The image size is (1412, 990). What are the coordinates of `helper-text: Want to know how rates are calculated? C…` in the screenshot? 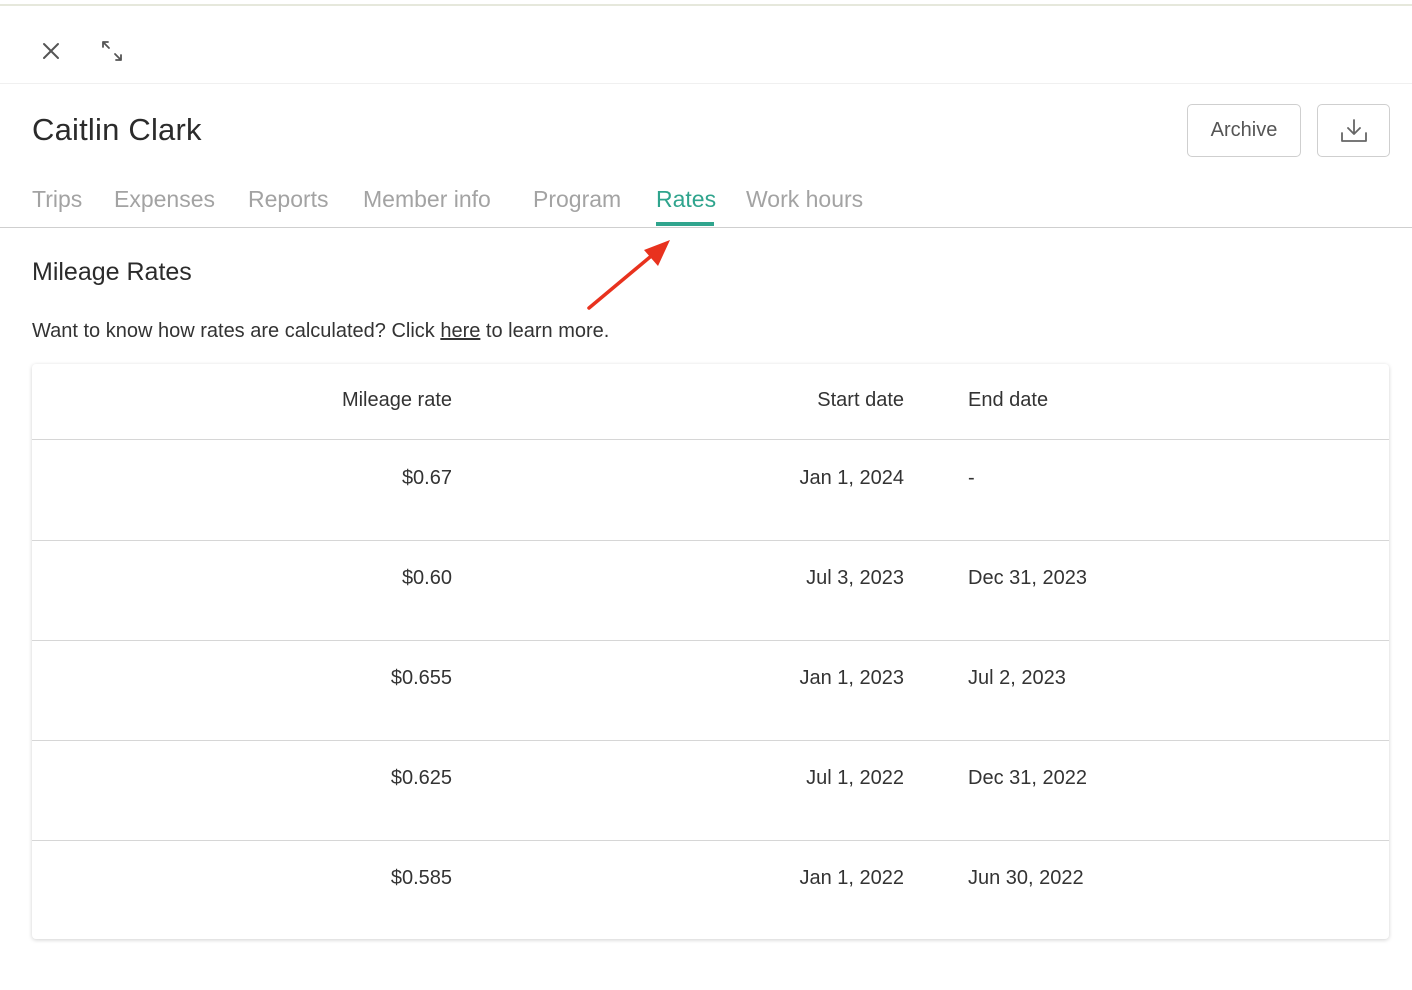 It's located at (320, 331).